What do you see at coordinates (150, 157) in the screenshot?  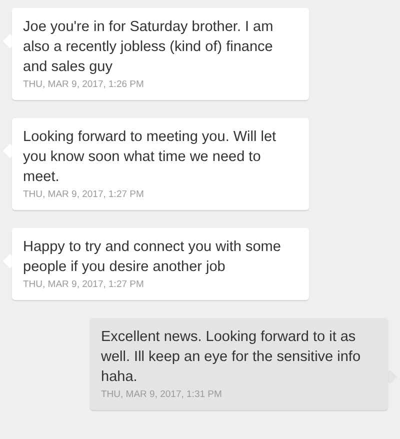 I see `message-text: Looking forward to meeting you. Will let you know soon what time we need to meet.` at bounding box center [150, 157].